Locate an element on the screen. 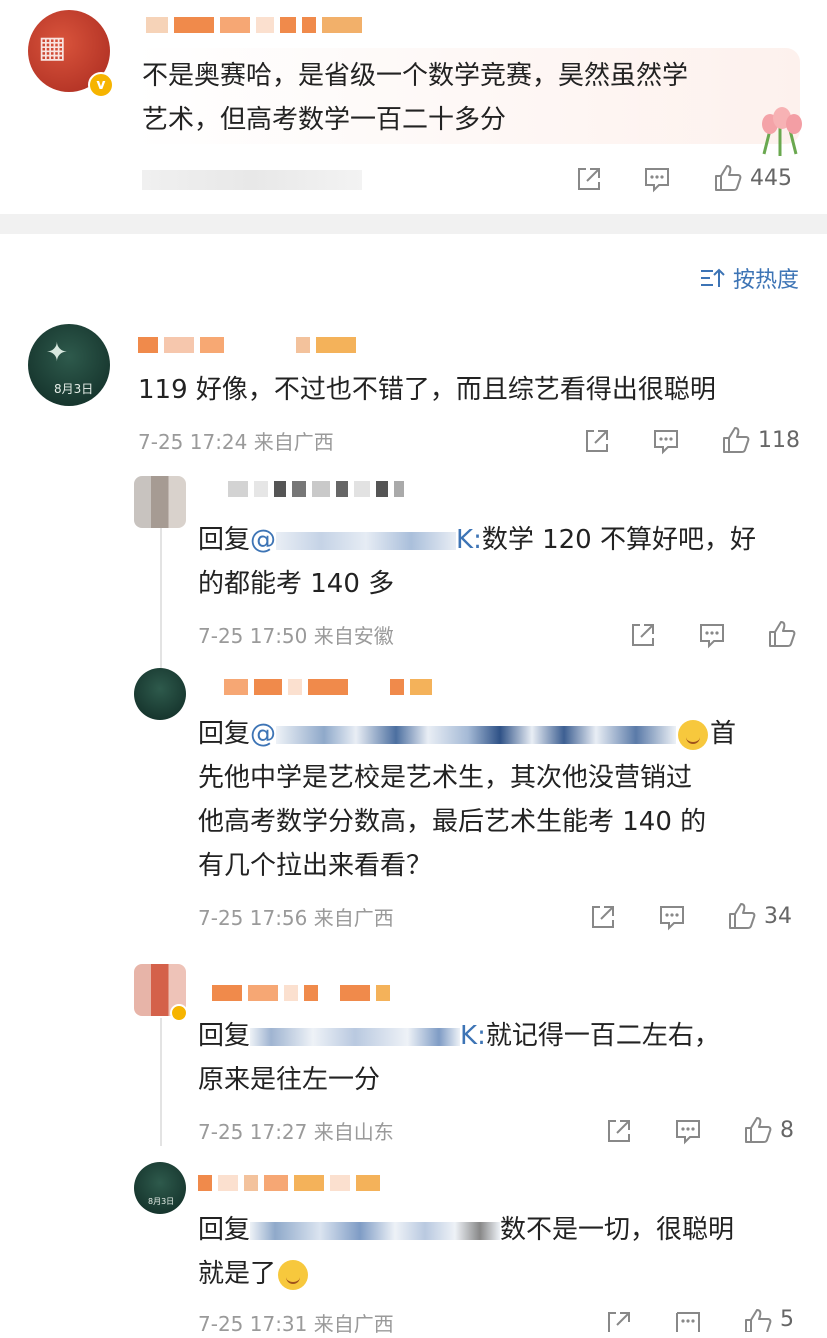  source-blurred is located at coordinates (252, 180).